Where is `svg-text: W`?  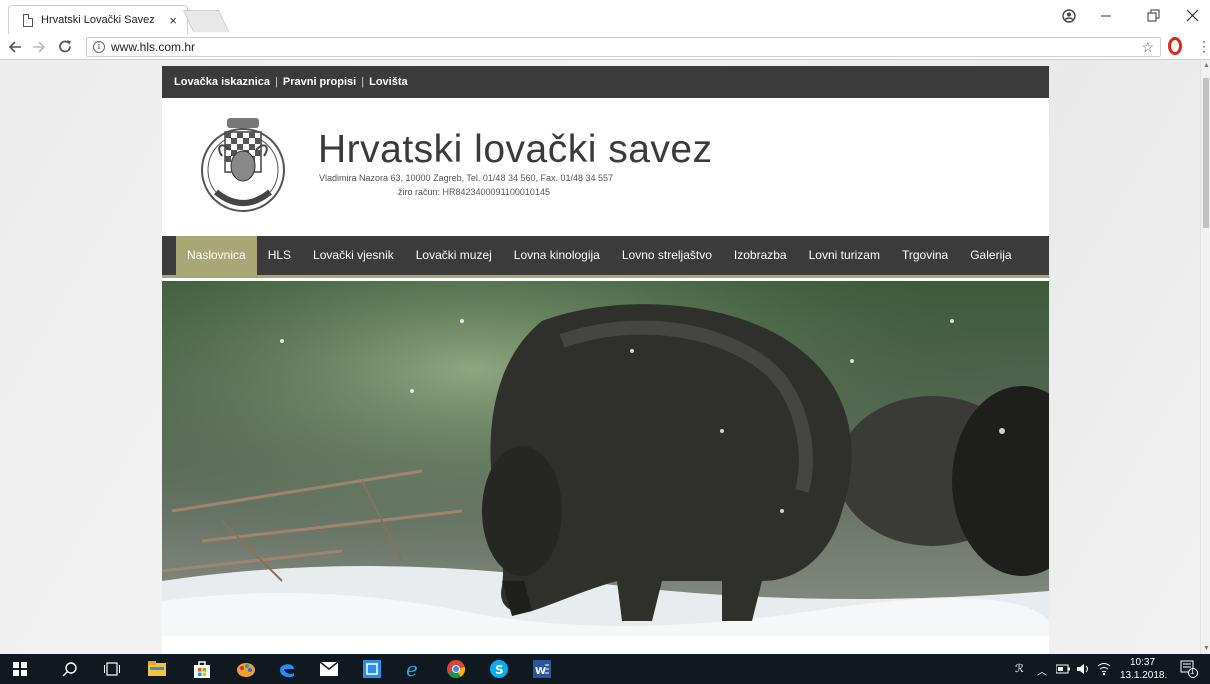
svg-text: W is located at coordinates (540, 671).